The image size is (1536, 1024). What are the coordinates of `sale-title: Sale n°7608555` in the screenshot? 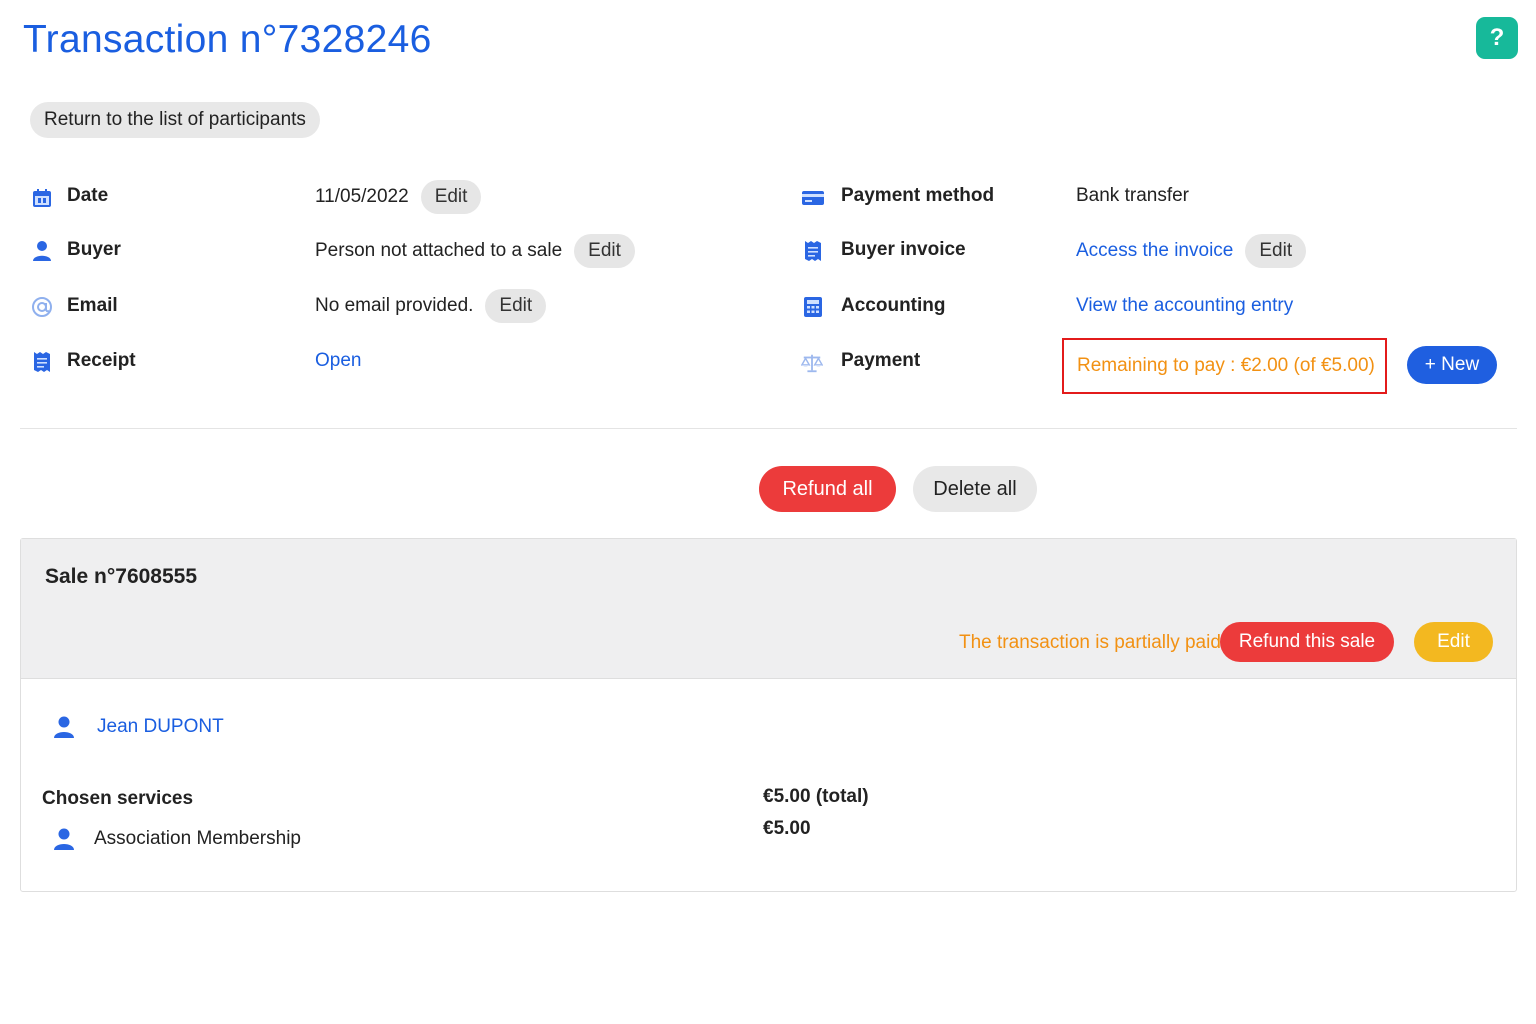 It's located at (121, 576).